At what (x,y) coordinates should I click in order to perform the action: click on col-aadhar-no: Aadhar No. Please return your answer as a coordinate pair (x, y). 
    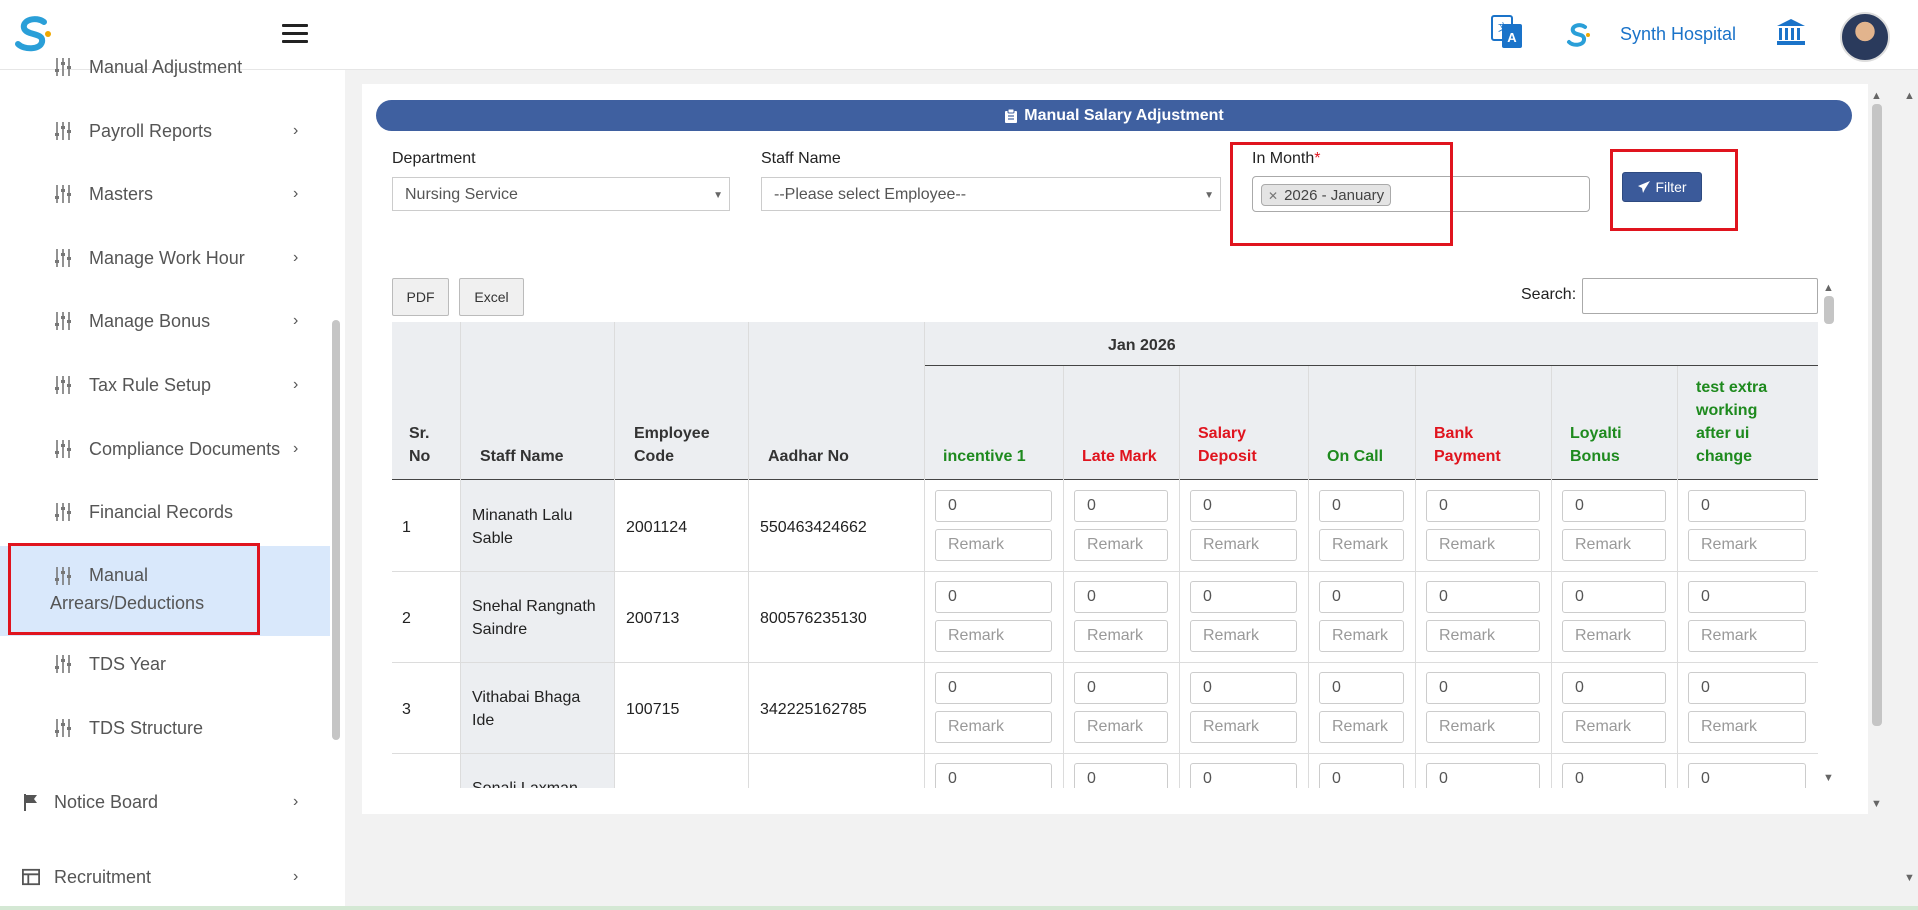
    Looking at the image, I should click on (808, 456).